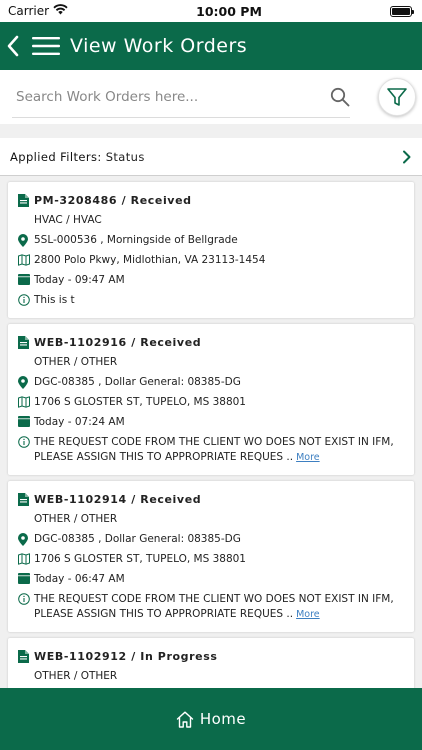  What do you see at coordinates (60, 11) in the screenshot?
I see `wifi-icon` at bounding box center [60, 11].